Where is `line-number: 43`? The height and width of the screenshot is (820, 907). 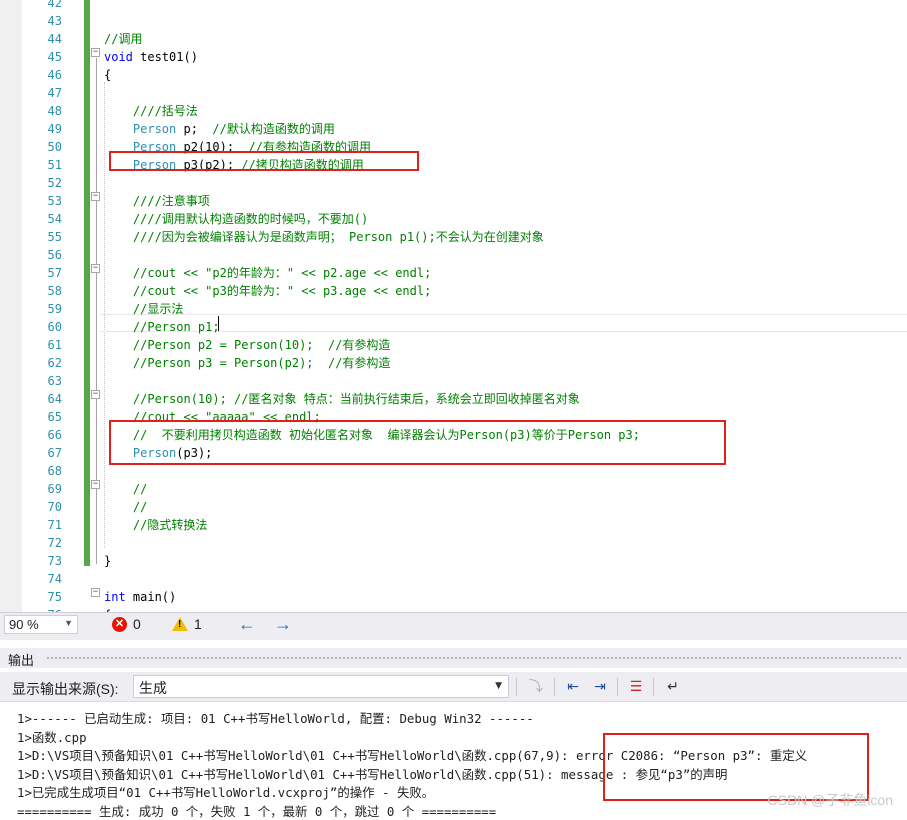
line-number: 43 is located at coordinates (54, 21).